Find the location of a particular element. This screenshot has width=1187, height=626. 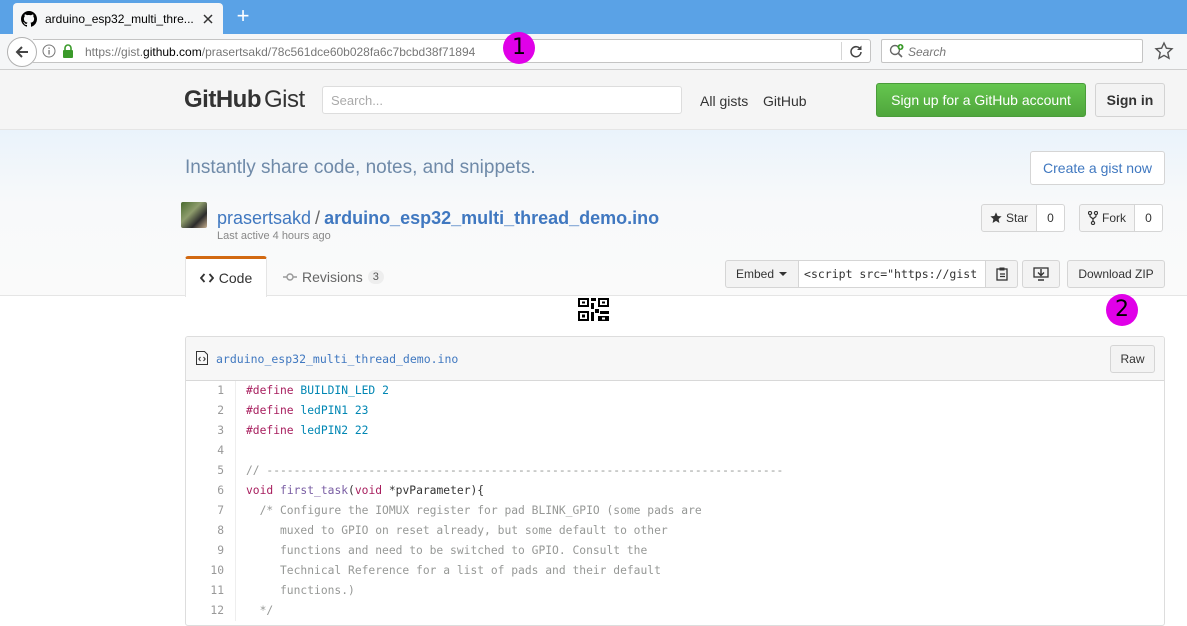

code-token: ledPIN2 is located at coordinates (324, 430).